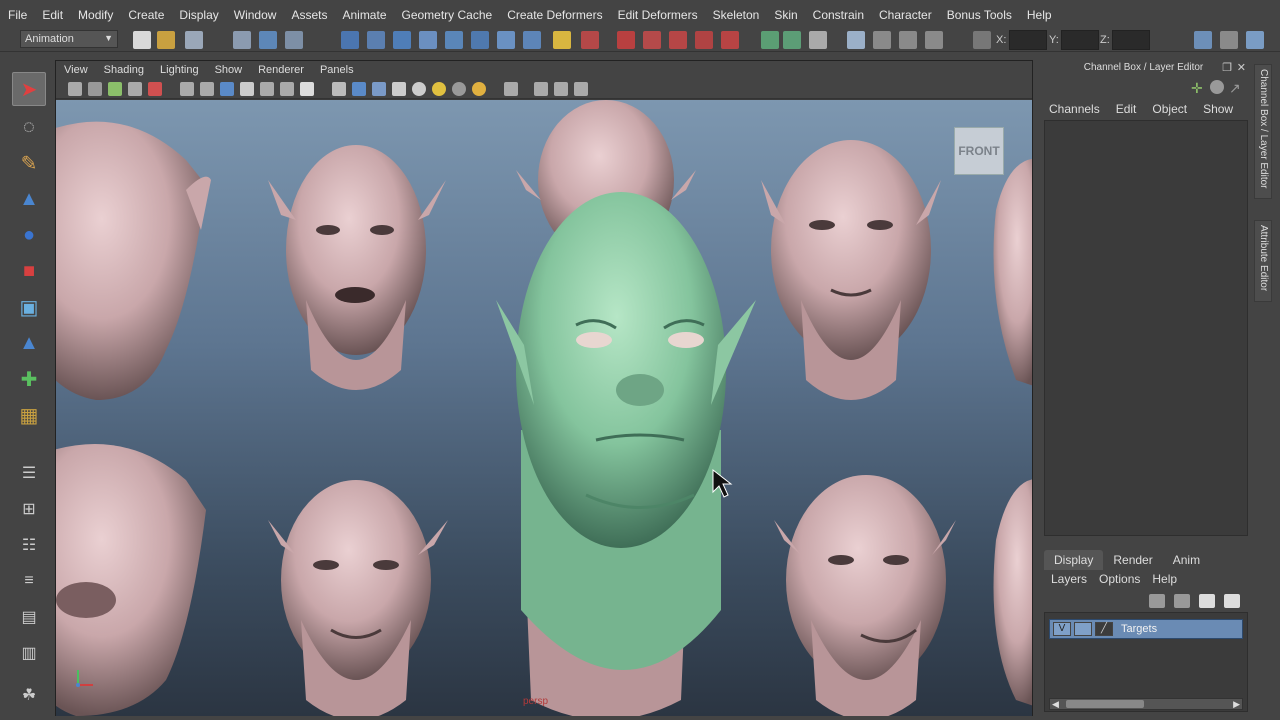  Describe the element at coordinates (979, 15) in the screenshot. I see `menu-bonus-tools: Bonus Tools` at that location.